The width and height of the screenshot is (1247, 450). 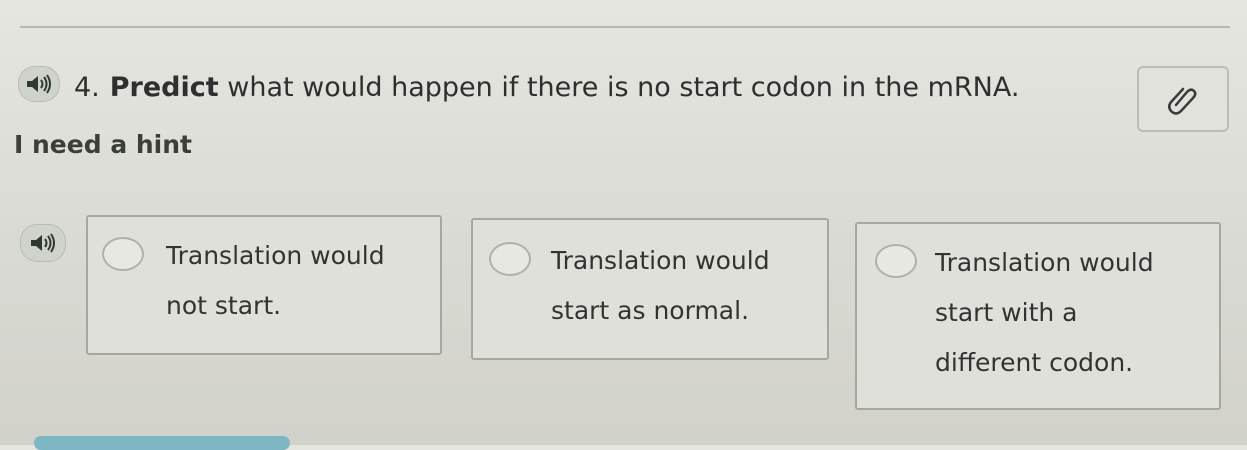 I want to click on answer-choice-1: Translation would not start., so click(x=264, y=285).